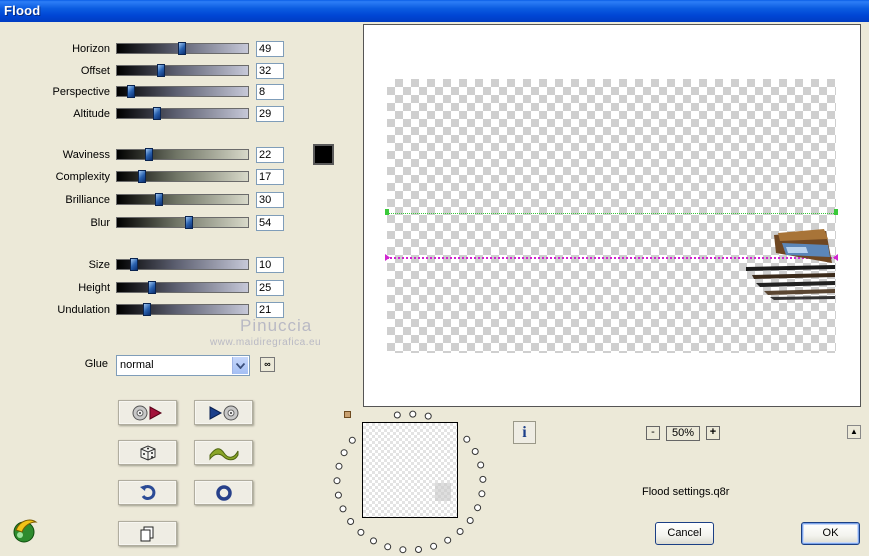 This screenshot has height=556, width=869. I want to click on app-logo-icon, so click(25, 531).